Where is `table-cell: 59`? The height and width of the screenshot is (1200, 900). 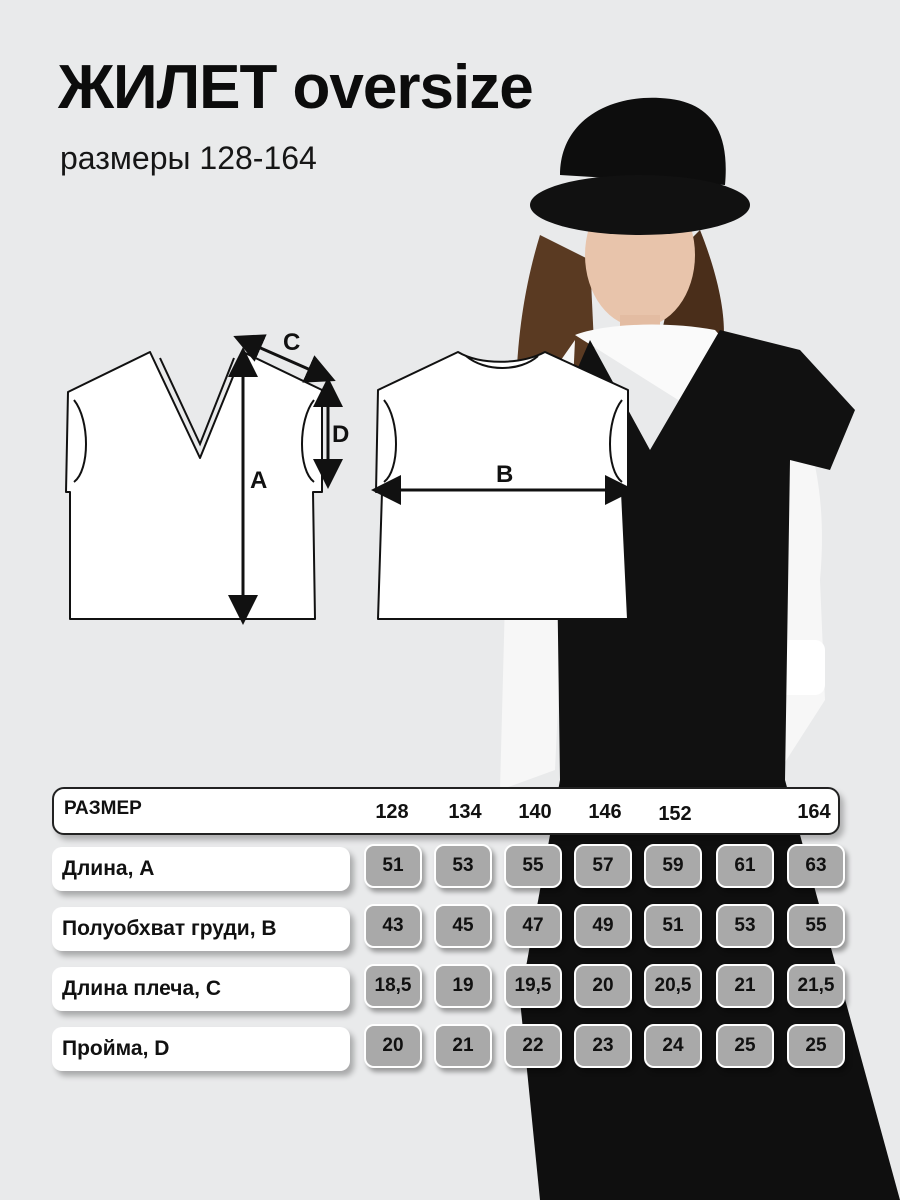
table-cell: 59 is located at coordinates (673, 866).